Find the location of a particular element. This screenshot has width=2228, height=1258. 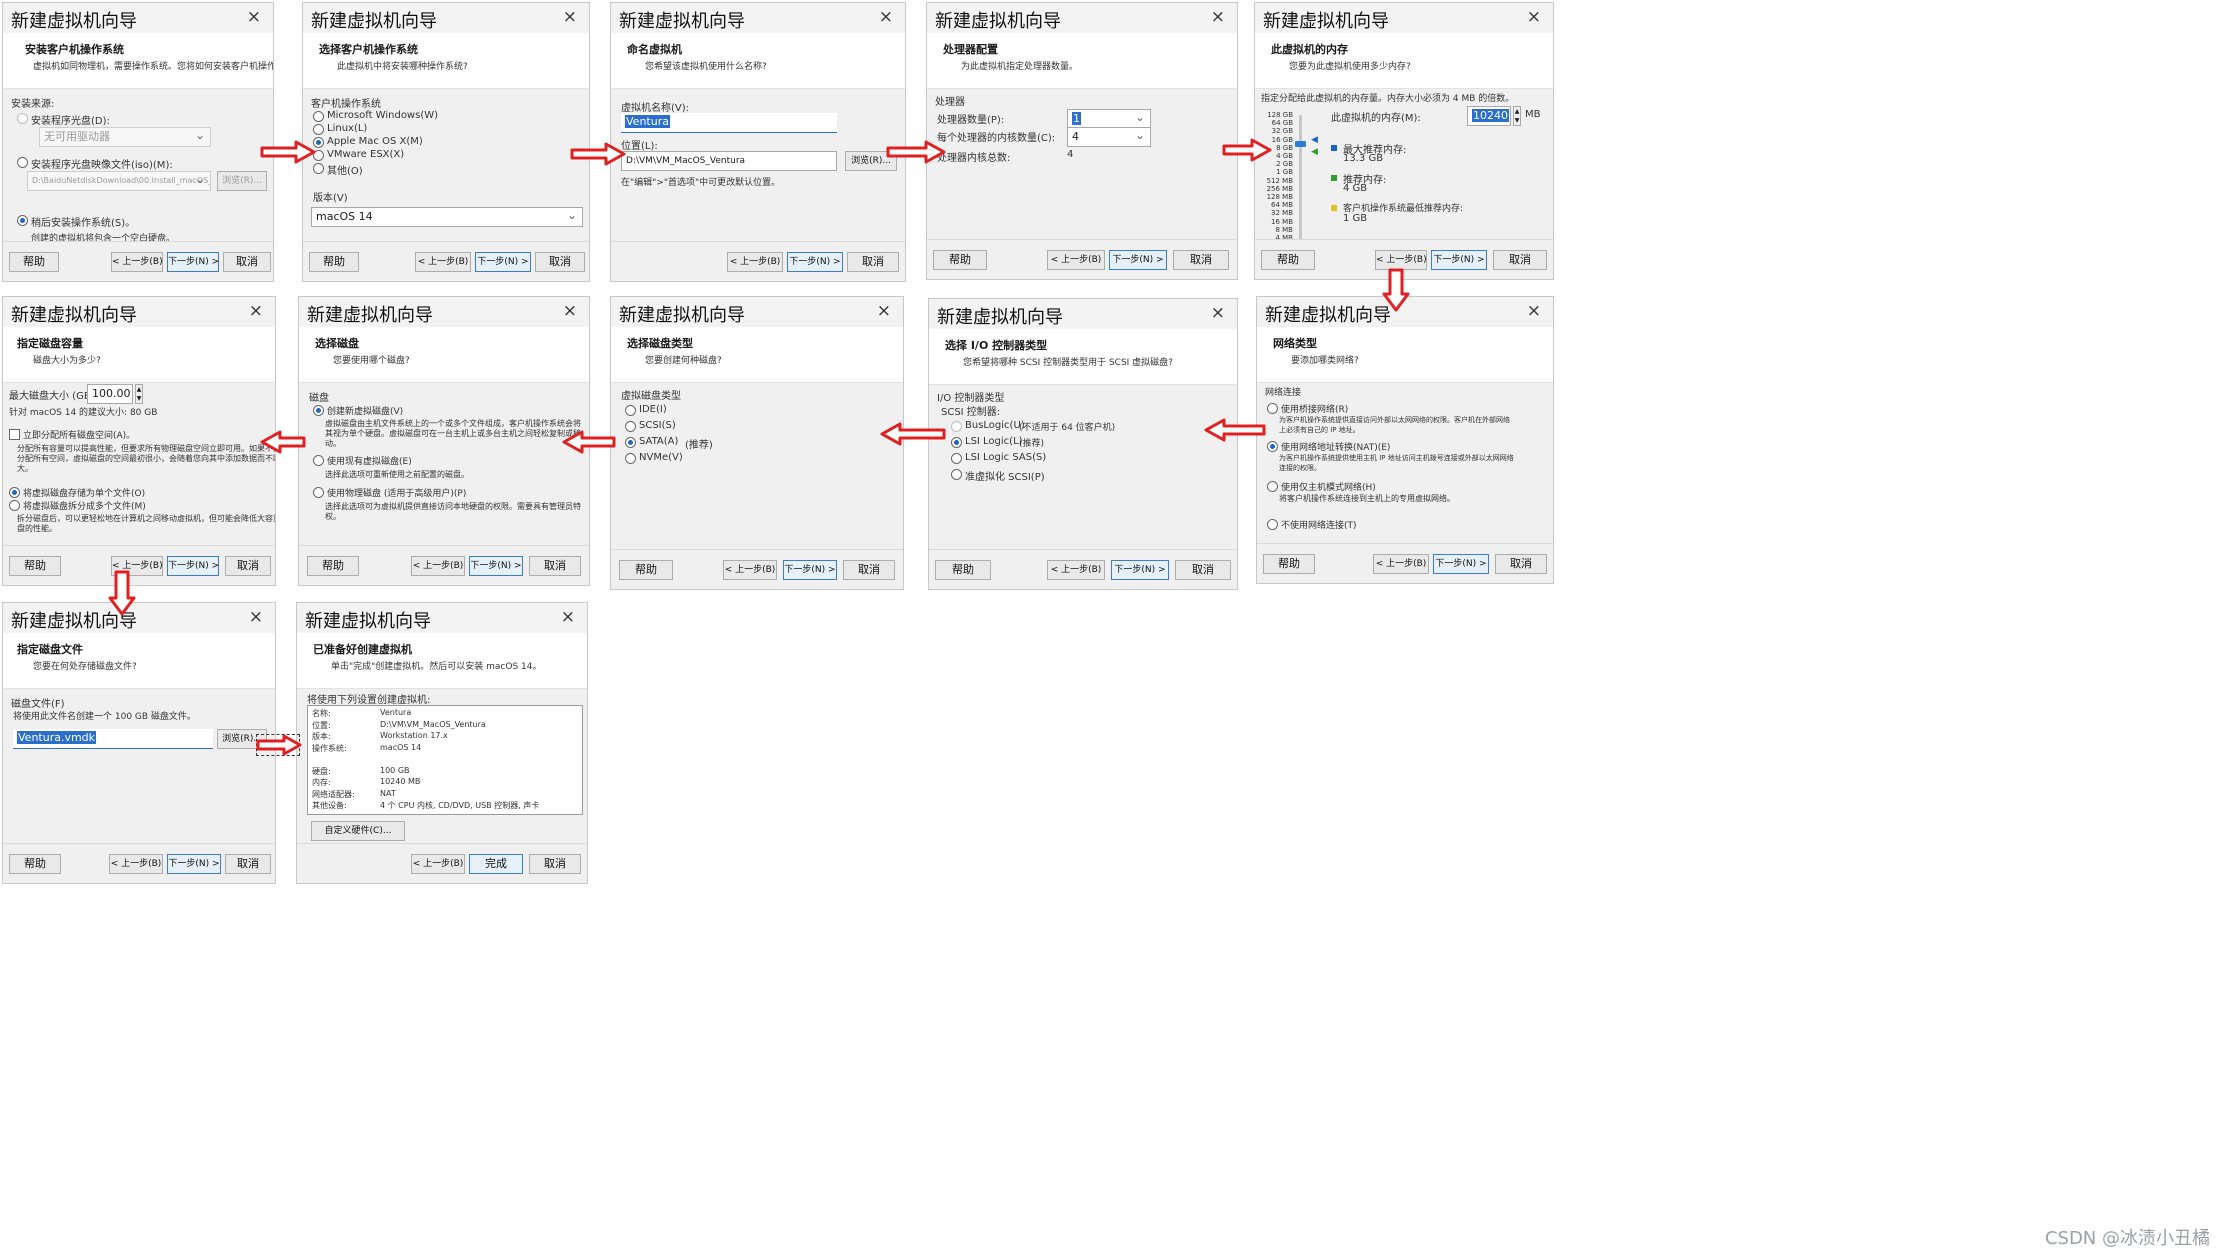

radio-buslogic is located at coordinates (956, 426).